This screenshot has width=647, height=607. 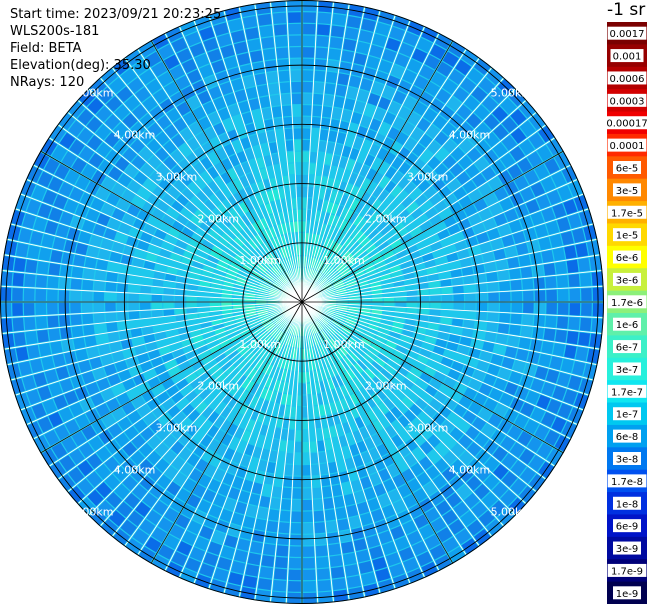 What do you see at coordinates (627, 280) in the screenshot?
I see `colorbar-tick-label: 3e-6` at bounding box center [627, 280].